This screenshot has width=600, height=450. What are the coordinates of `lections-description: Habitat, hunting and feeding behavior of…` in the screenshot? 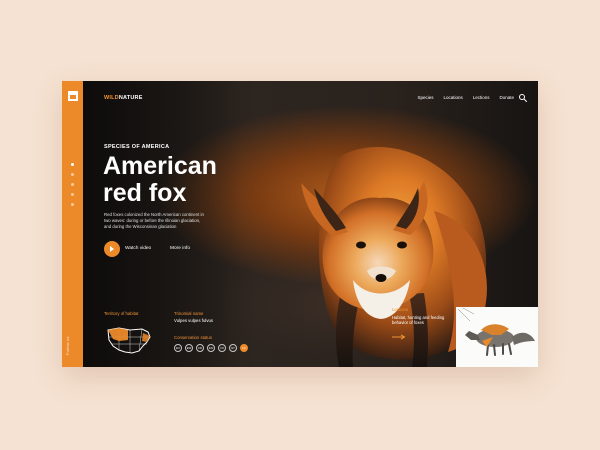 It's located at (418, 320).